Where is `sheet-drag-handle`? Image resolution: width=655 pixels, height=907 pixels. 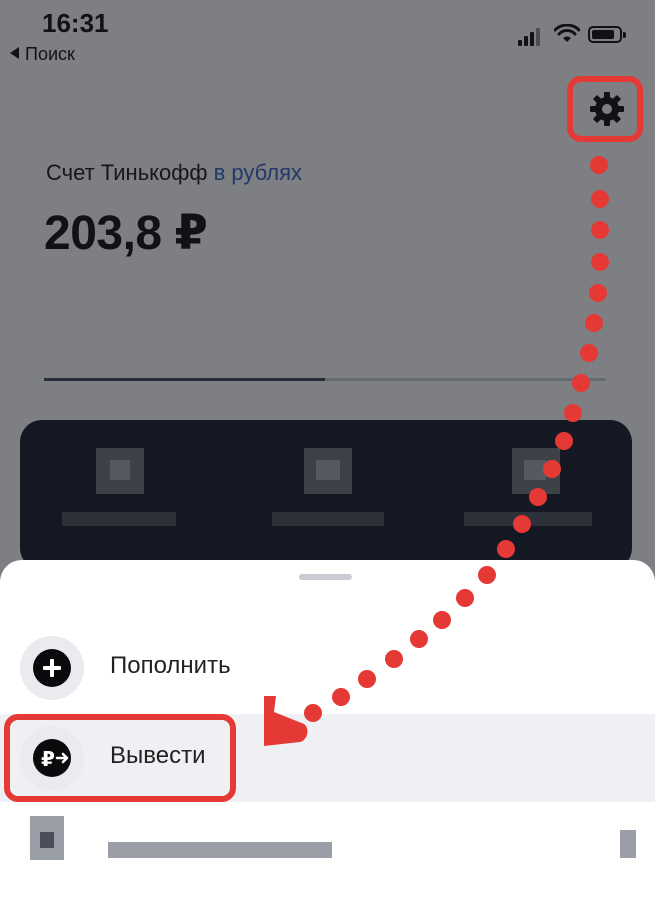 sheet-drag-handle is located at coordinates (325, 577).